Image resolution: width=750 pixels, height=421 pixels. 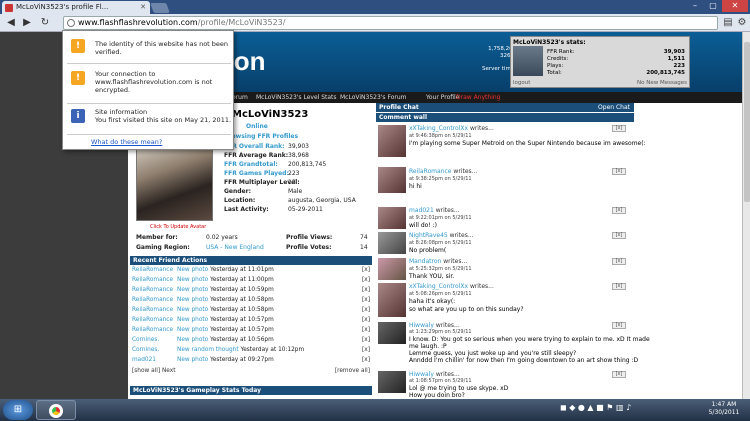 I want to click on nav-item-user-forum: McLoViN3523's Forum, so click(x=373, y=97).